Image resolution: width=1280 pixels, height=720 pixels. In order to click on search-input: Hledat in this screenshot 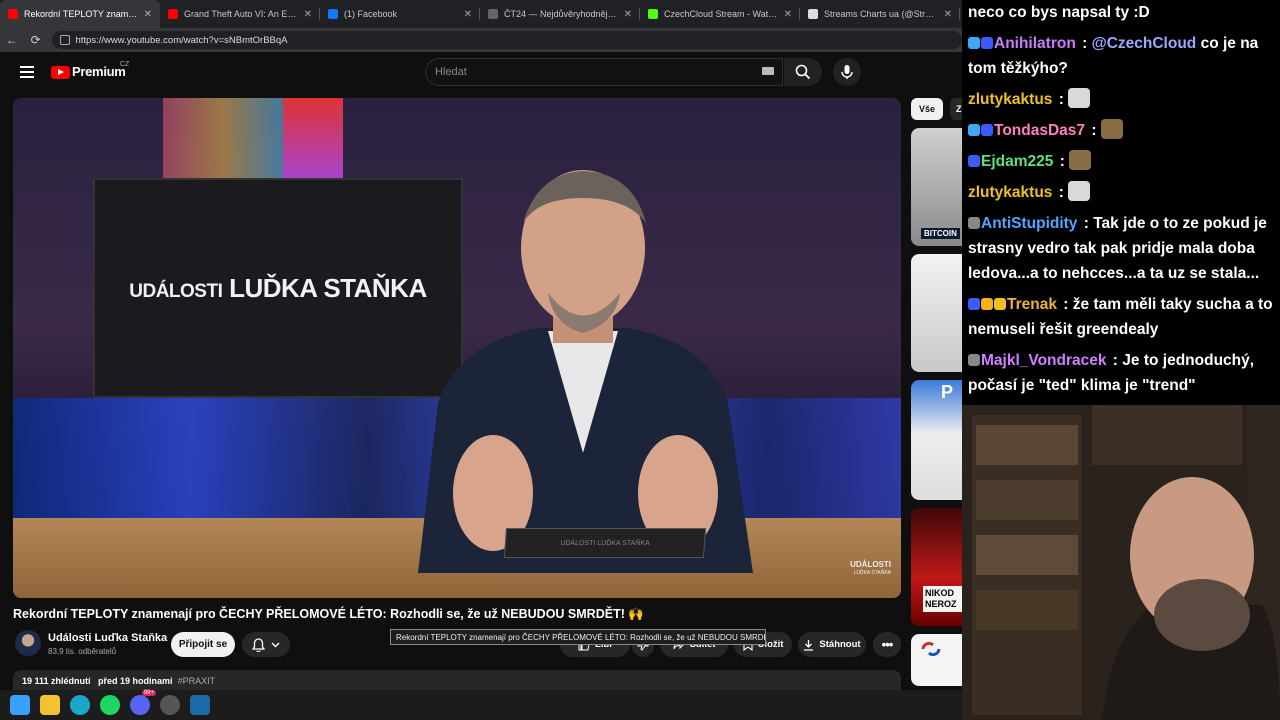, I will do `click(604, 72)`.